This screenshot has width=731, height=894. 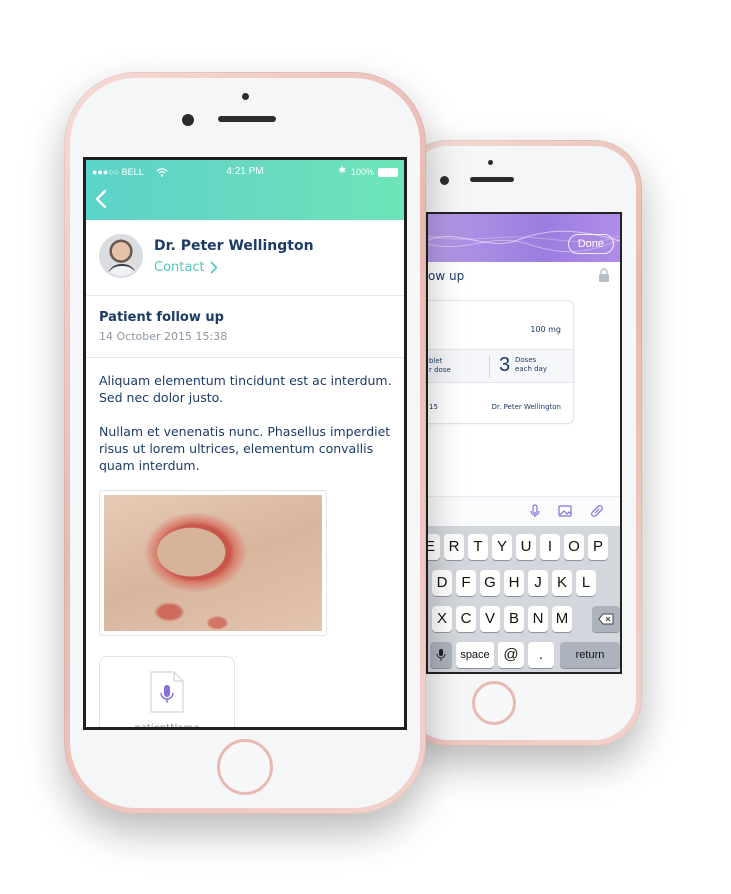 I want to click on key-o: O, so click(x=574, y=547).